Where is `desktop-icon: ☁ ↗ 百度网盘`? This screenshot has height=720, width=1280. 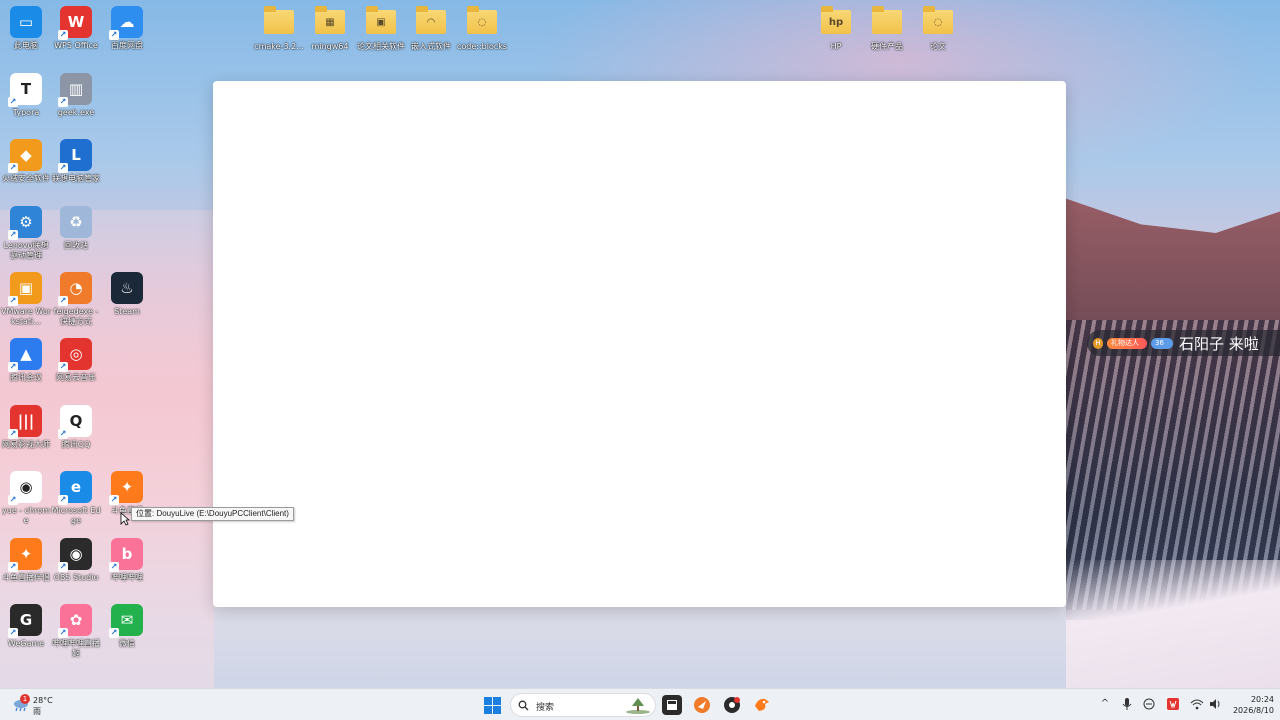
desktop-icon: ☁ ↗ 百度网盘 is located at coordinates (127, 28).